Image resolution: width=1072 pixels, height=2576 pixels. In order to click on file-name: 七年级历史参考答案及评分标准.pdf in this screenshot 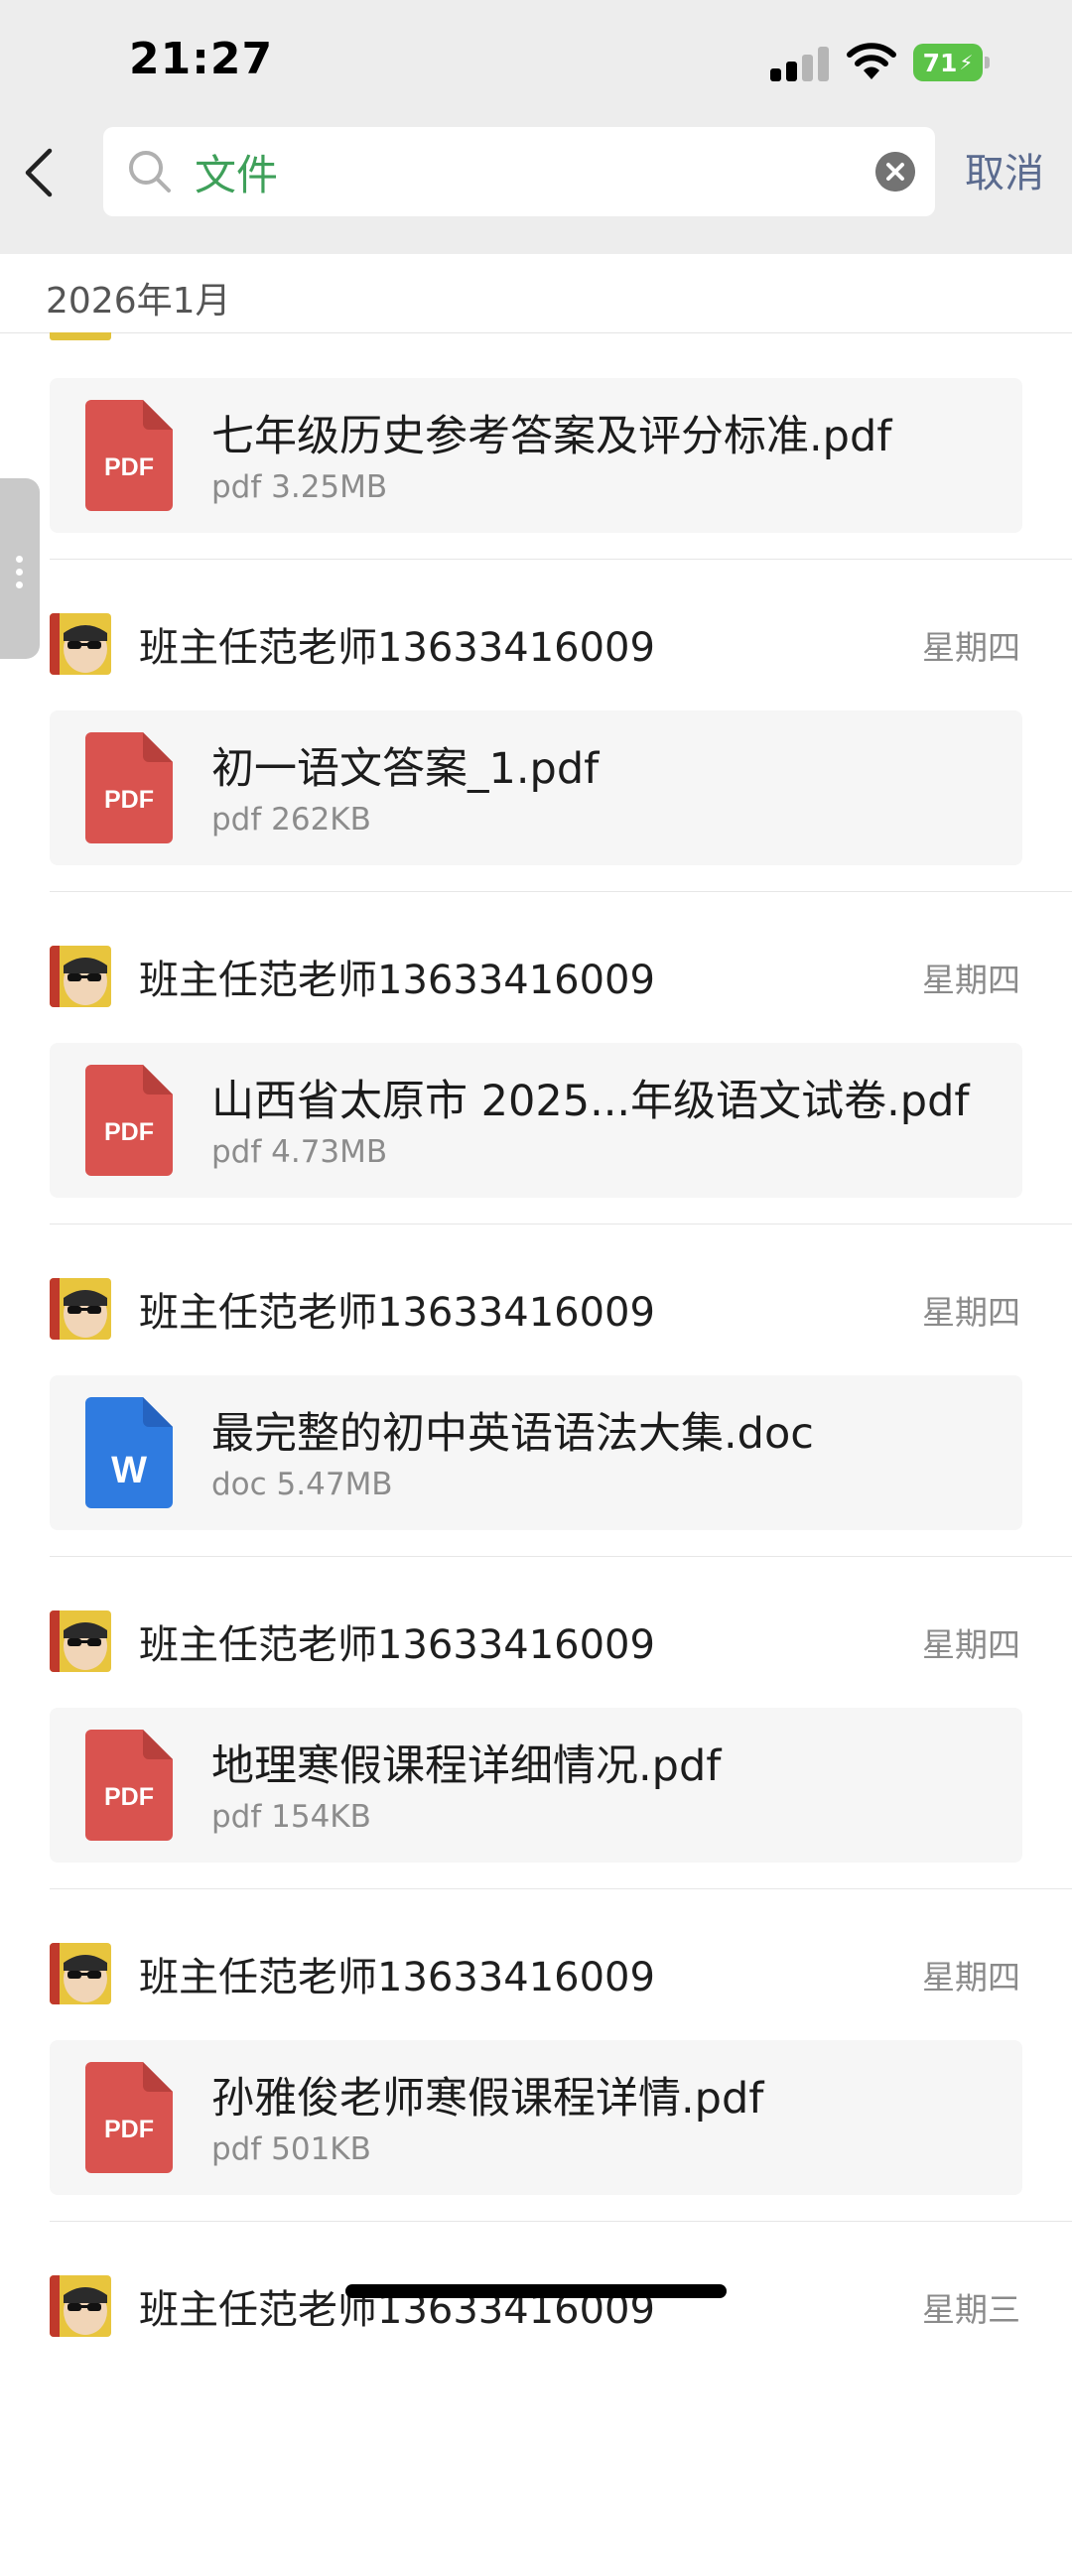, I will do `click(551, 437)`.